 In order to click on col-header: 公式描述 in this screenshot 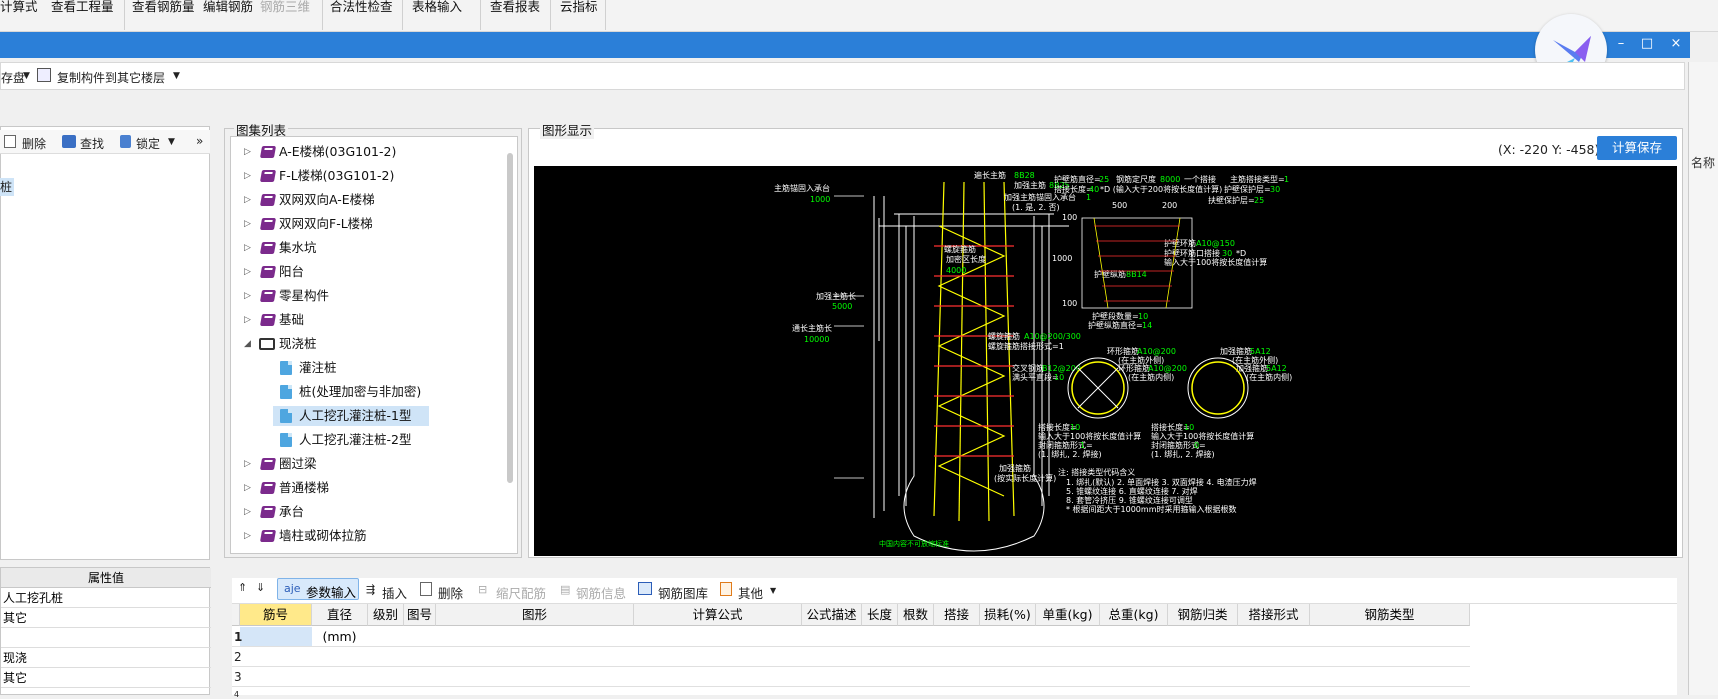, I will do `click(832, 615)`.